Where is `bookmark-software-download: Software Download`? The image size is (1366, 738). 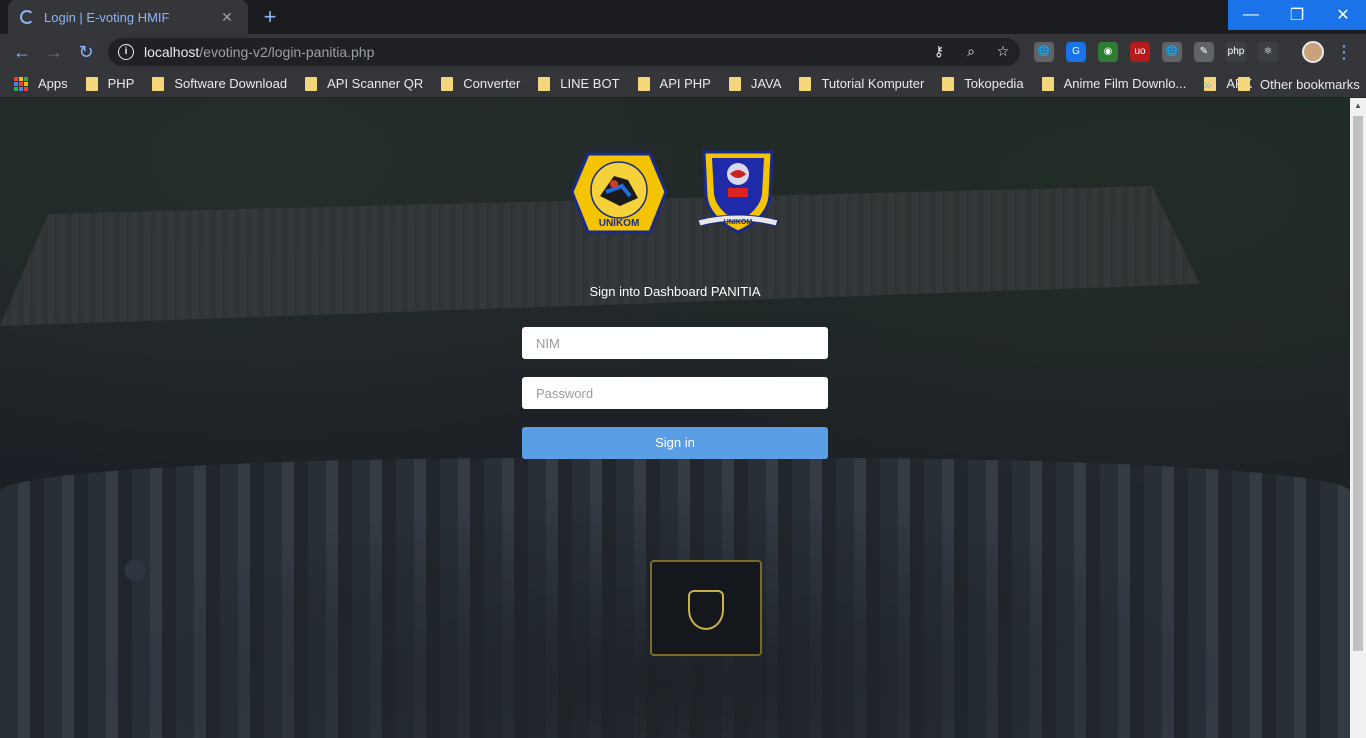
bookmark-software-download: Software Download is located at coordinates (219, 83).